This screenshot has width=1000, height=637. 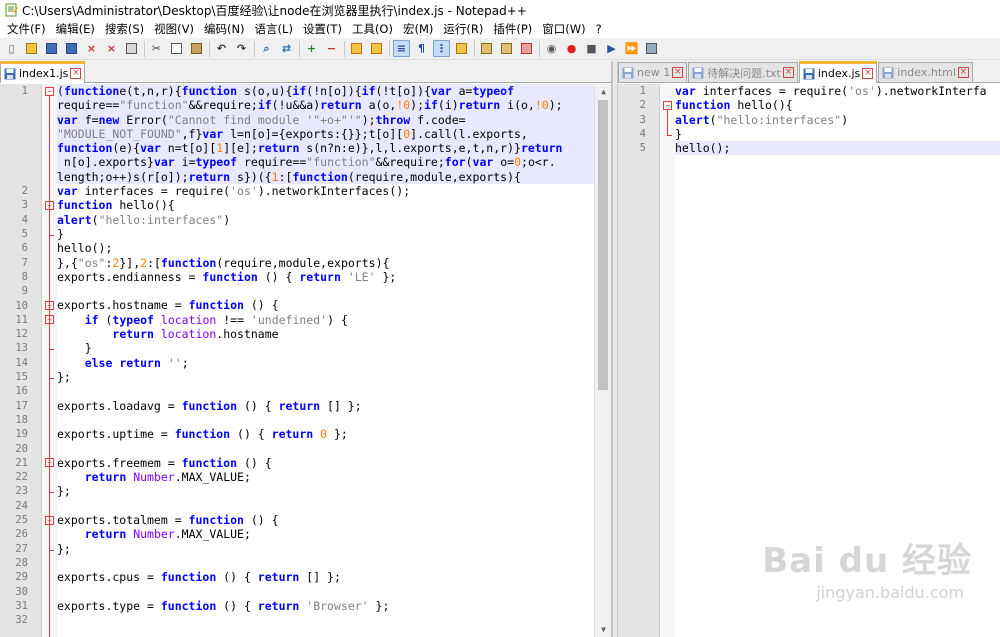 What do you see at coordinates (441, 48) in the screenshot?
I see `indent-guide-icon: ⋮` at bounding box center [441, 48].